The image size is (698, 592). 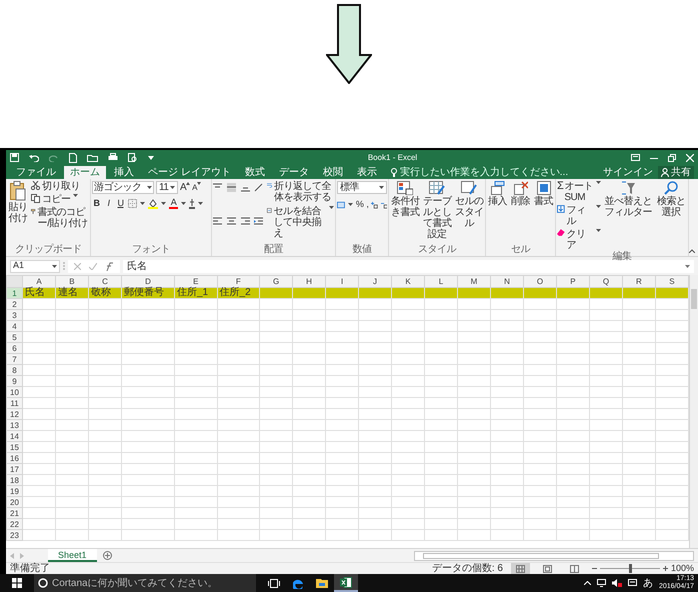 I want to click on undo-icon, so click(x=34, y=158).